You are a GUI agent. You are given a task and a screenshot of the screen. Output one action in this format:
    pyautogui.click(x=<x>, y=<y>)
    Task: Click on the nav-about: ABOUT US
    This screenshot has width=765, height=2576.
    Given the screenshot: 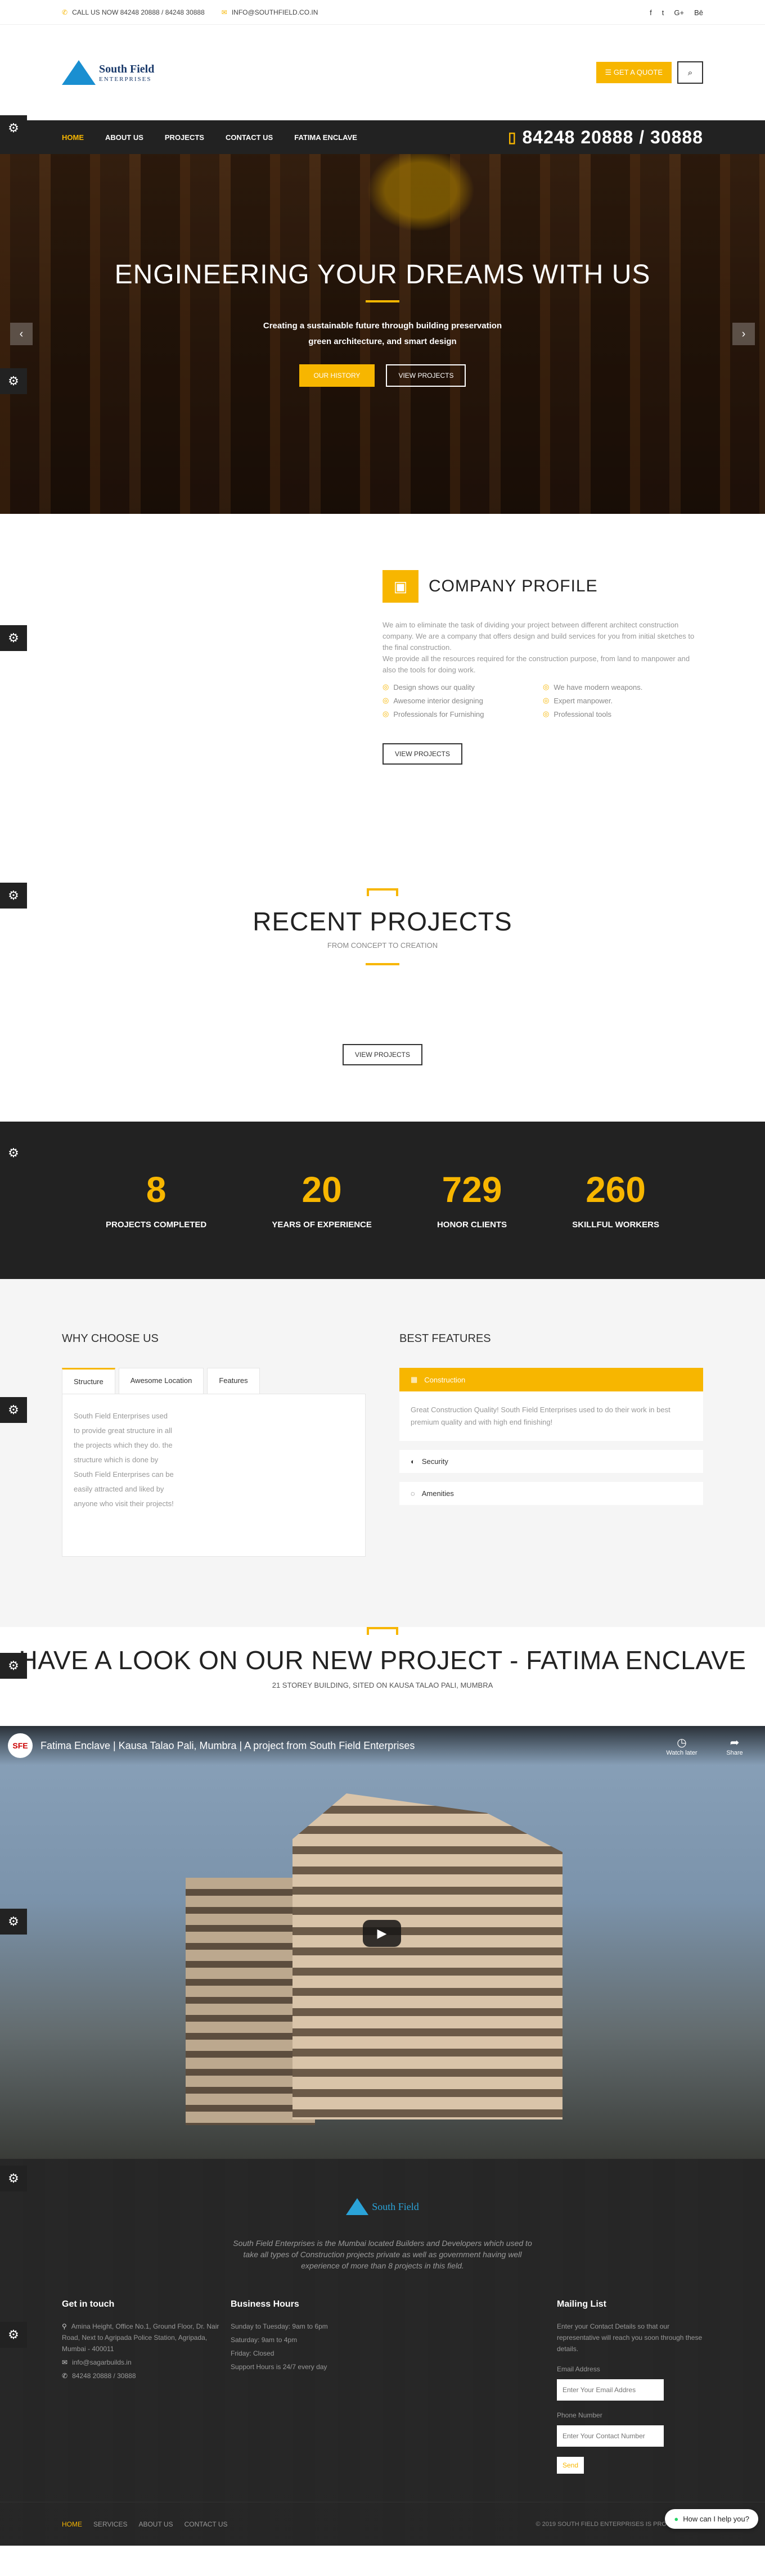 What is the action you would take?
    pyautogui.click(x=124, y=137)
    